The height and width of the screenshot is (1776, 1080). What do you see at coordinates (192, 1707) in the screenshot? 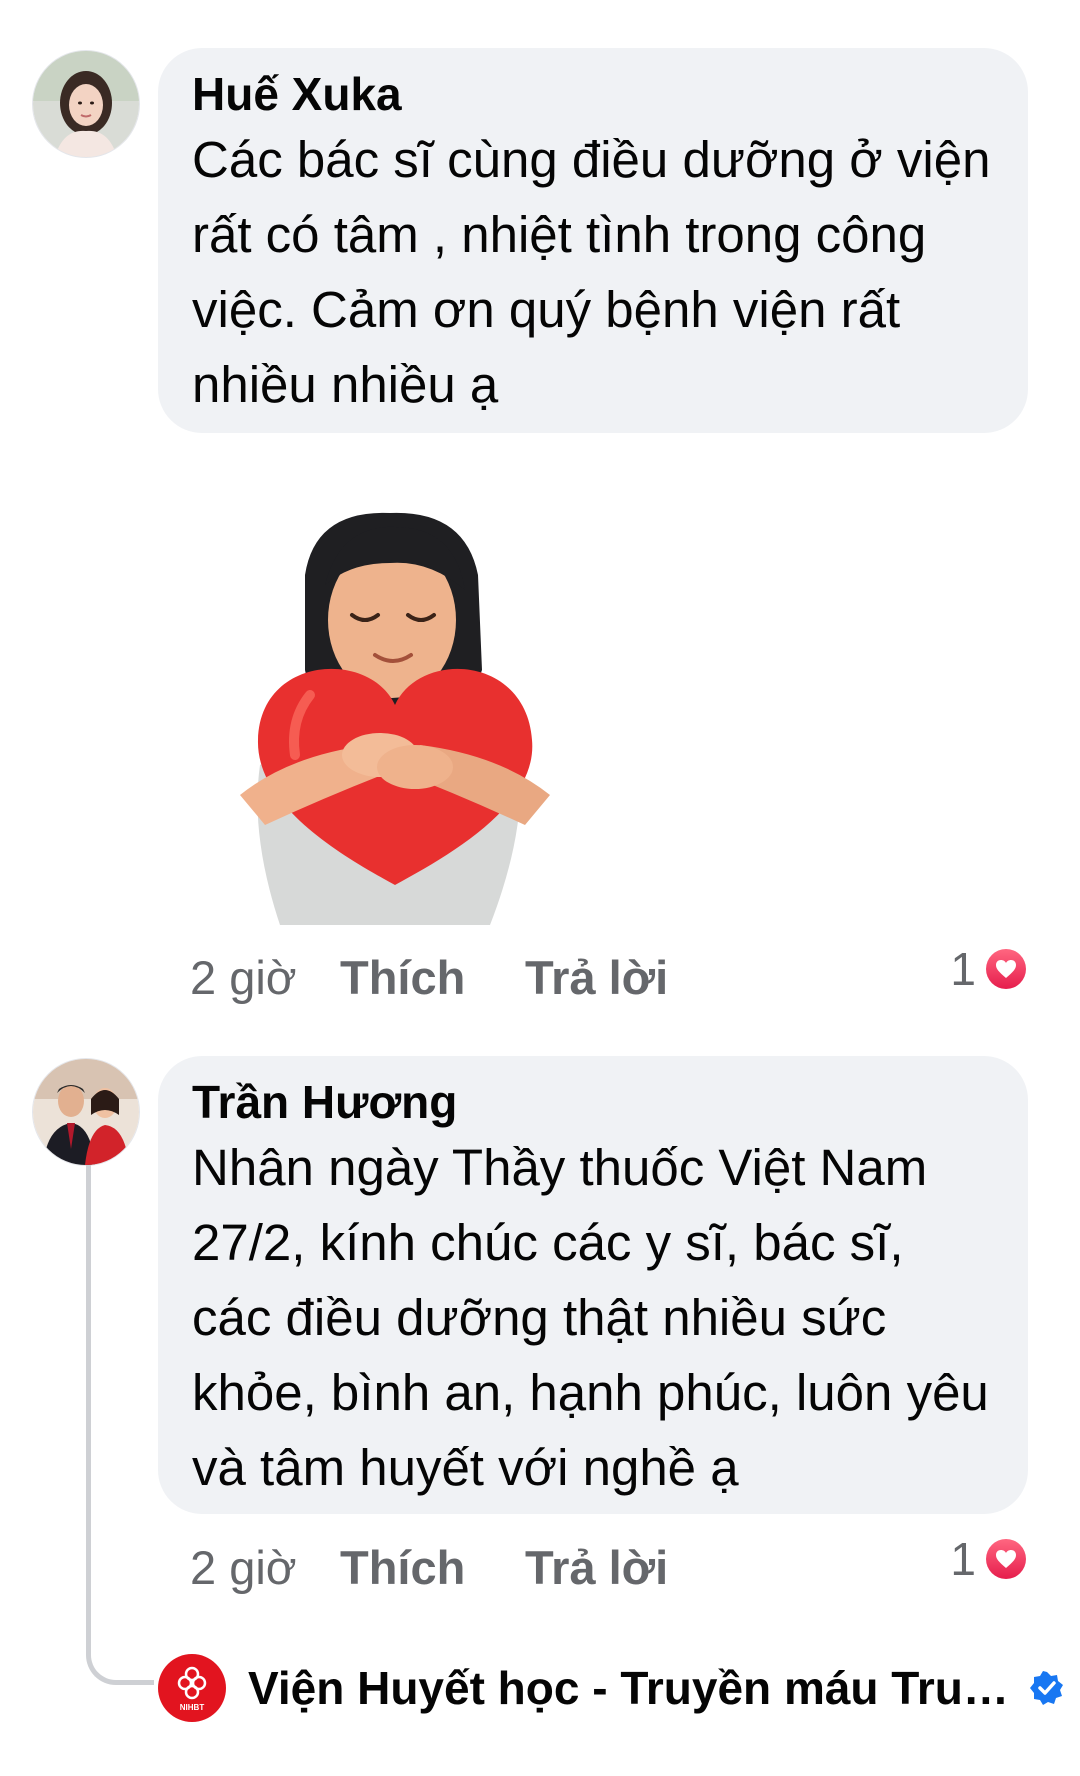
I see `logo-text: NIHBT` at bounding box center [192, 1707].